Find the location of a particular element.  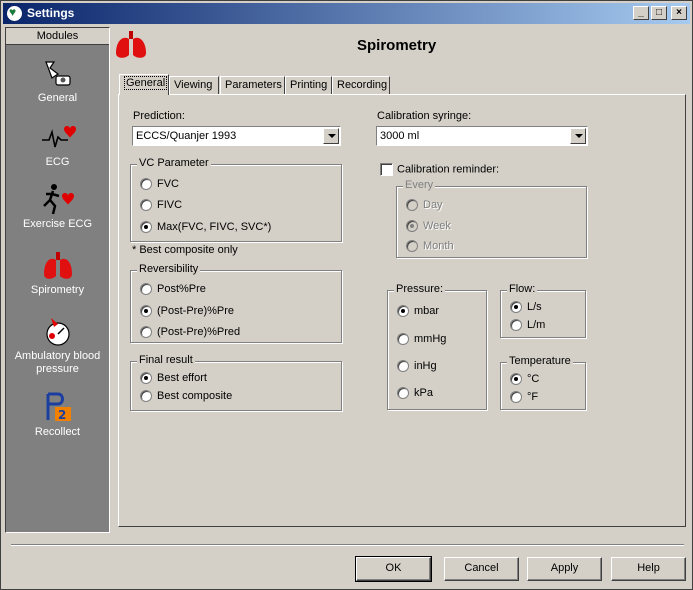

vc-radio-max: Max(FVC, FIVC, SVC*) is located at coordinates (205, 228).